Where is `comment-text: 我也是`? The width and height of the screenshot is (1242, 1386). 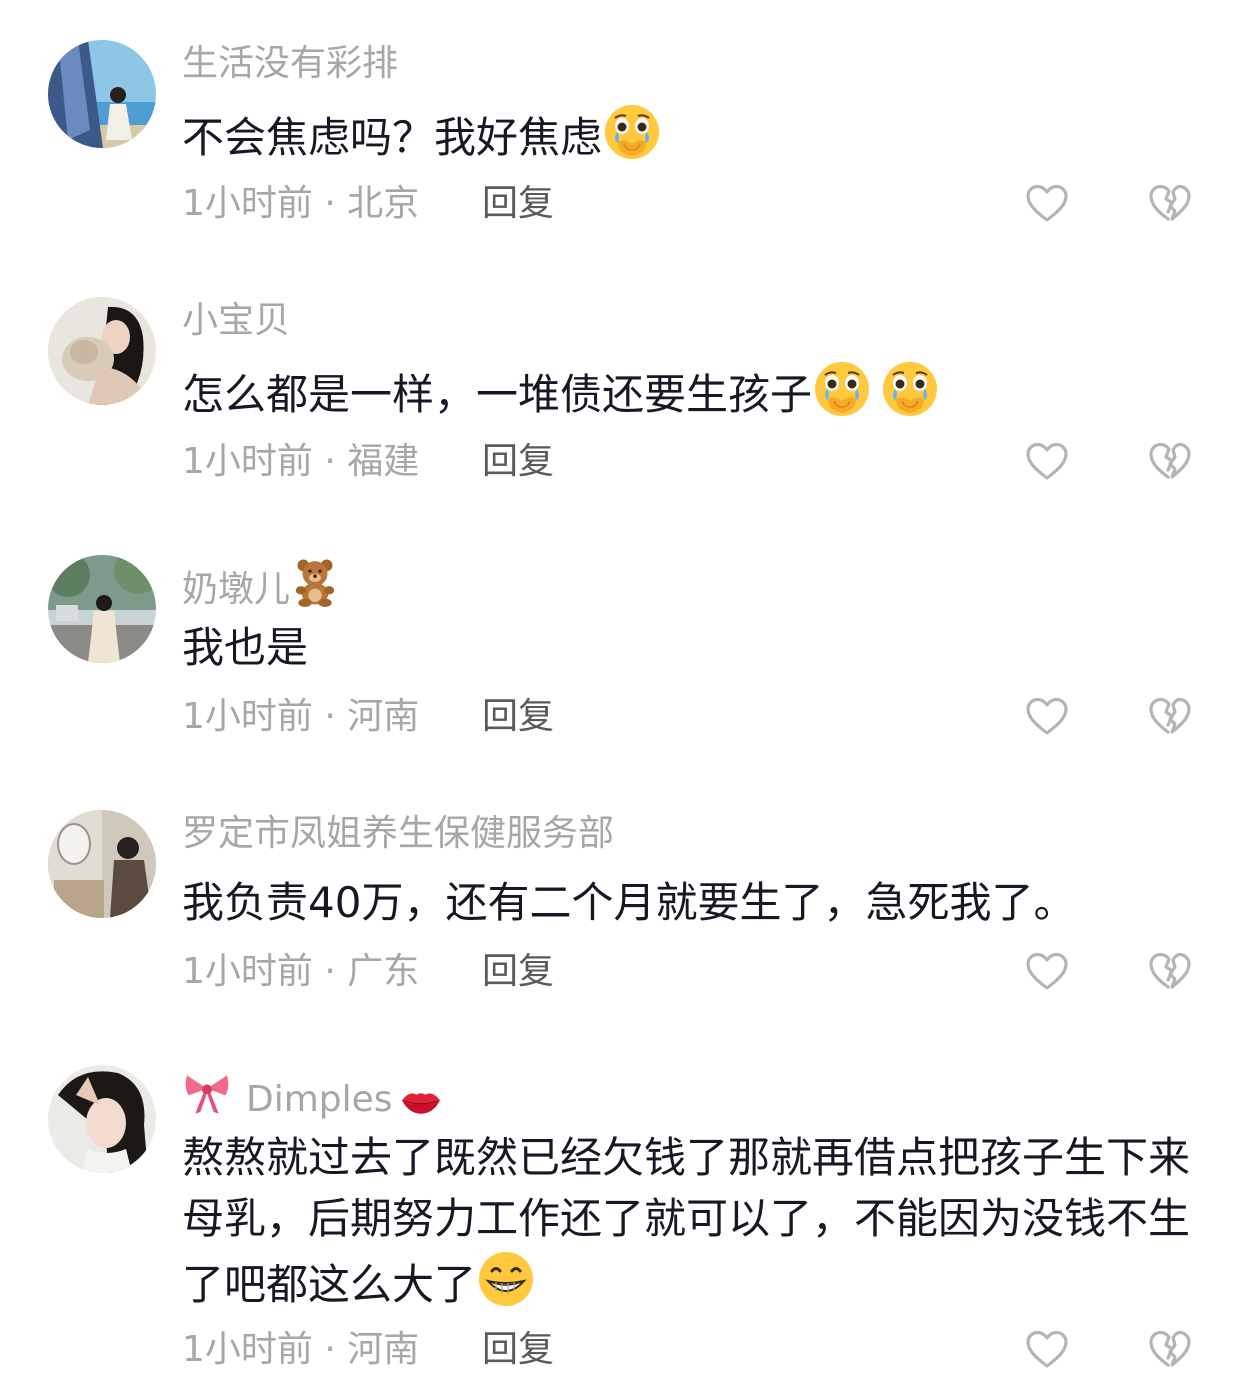 comment-text: 我也是 is located at coordinates (245, 647).